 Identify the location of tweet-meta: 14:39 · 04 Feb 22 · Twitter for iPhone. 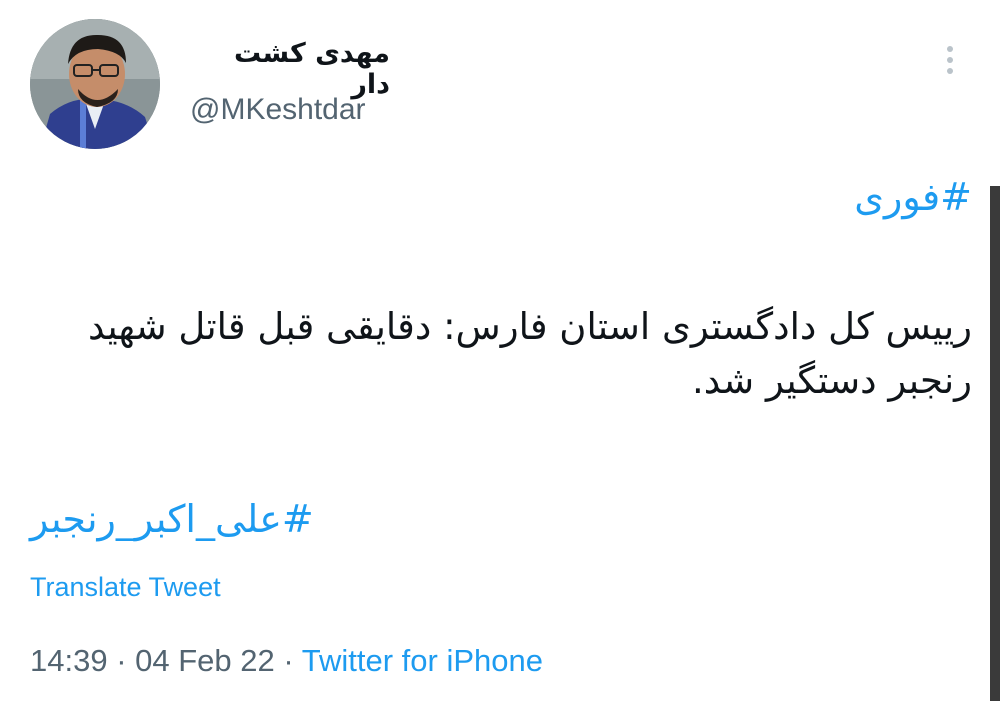
(286, 661).